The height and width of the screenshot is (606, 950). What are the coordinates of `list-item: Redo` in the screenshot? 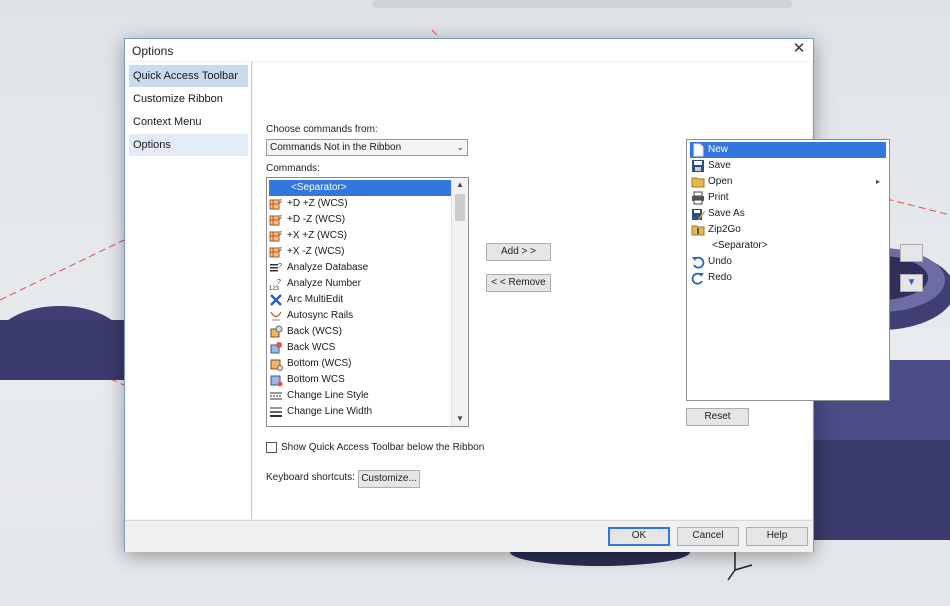 It's located at (788, 278).